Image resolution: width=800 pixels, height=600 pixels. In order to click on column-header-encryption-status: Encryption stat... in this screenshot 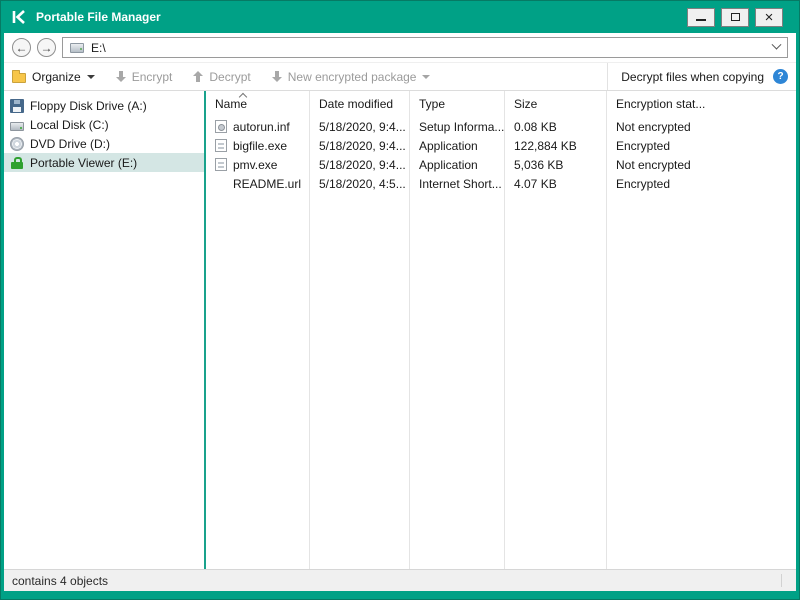, I will do `click(701, 104)`.